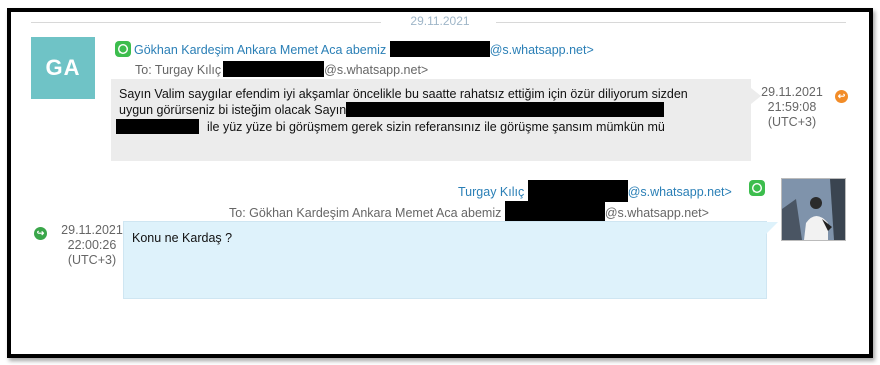 This screenshot has width=880, height=365. I want to click on sender-line: Turgay Kılıç @s.whatsapp.net>, so click(595, 191).